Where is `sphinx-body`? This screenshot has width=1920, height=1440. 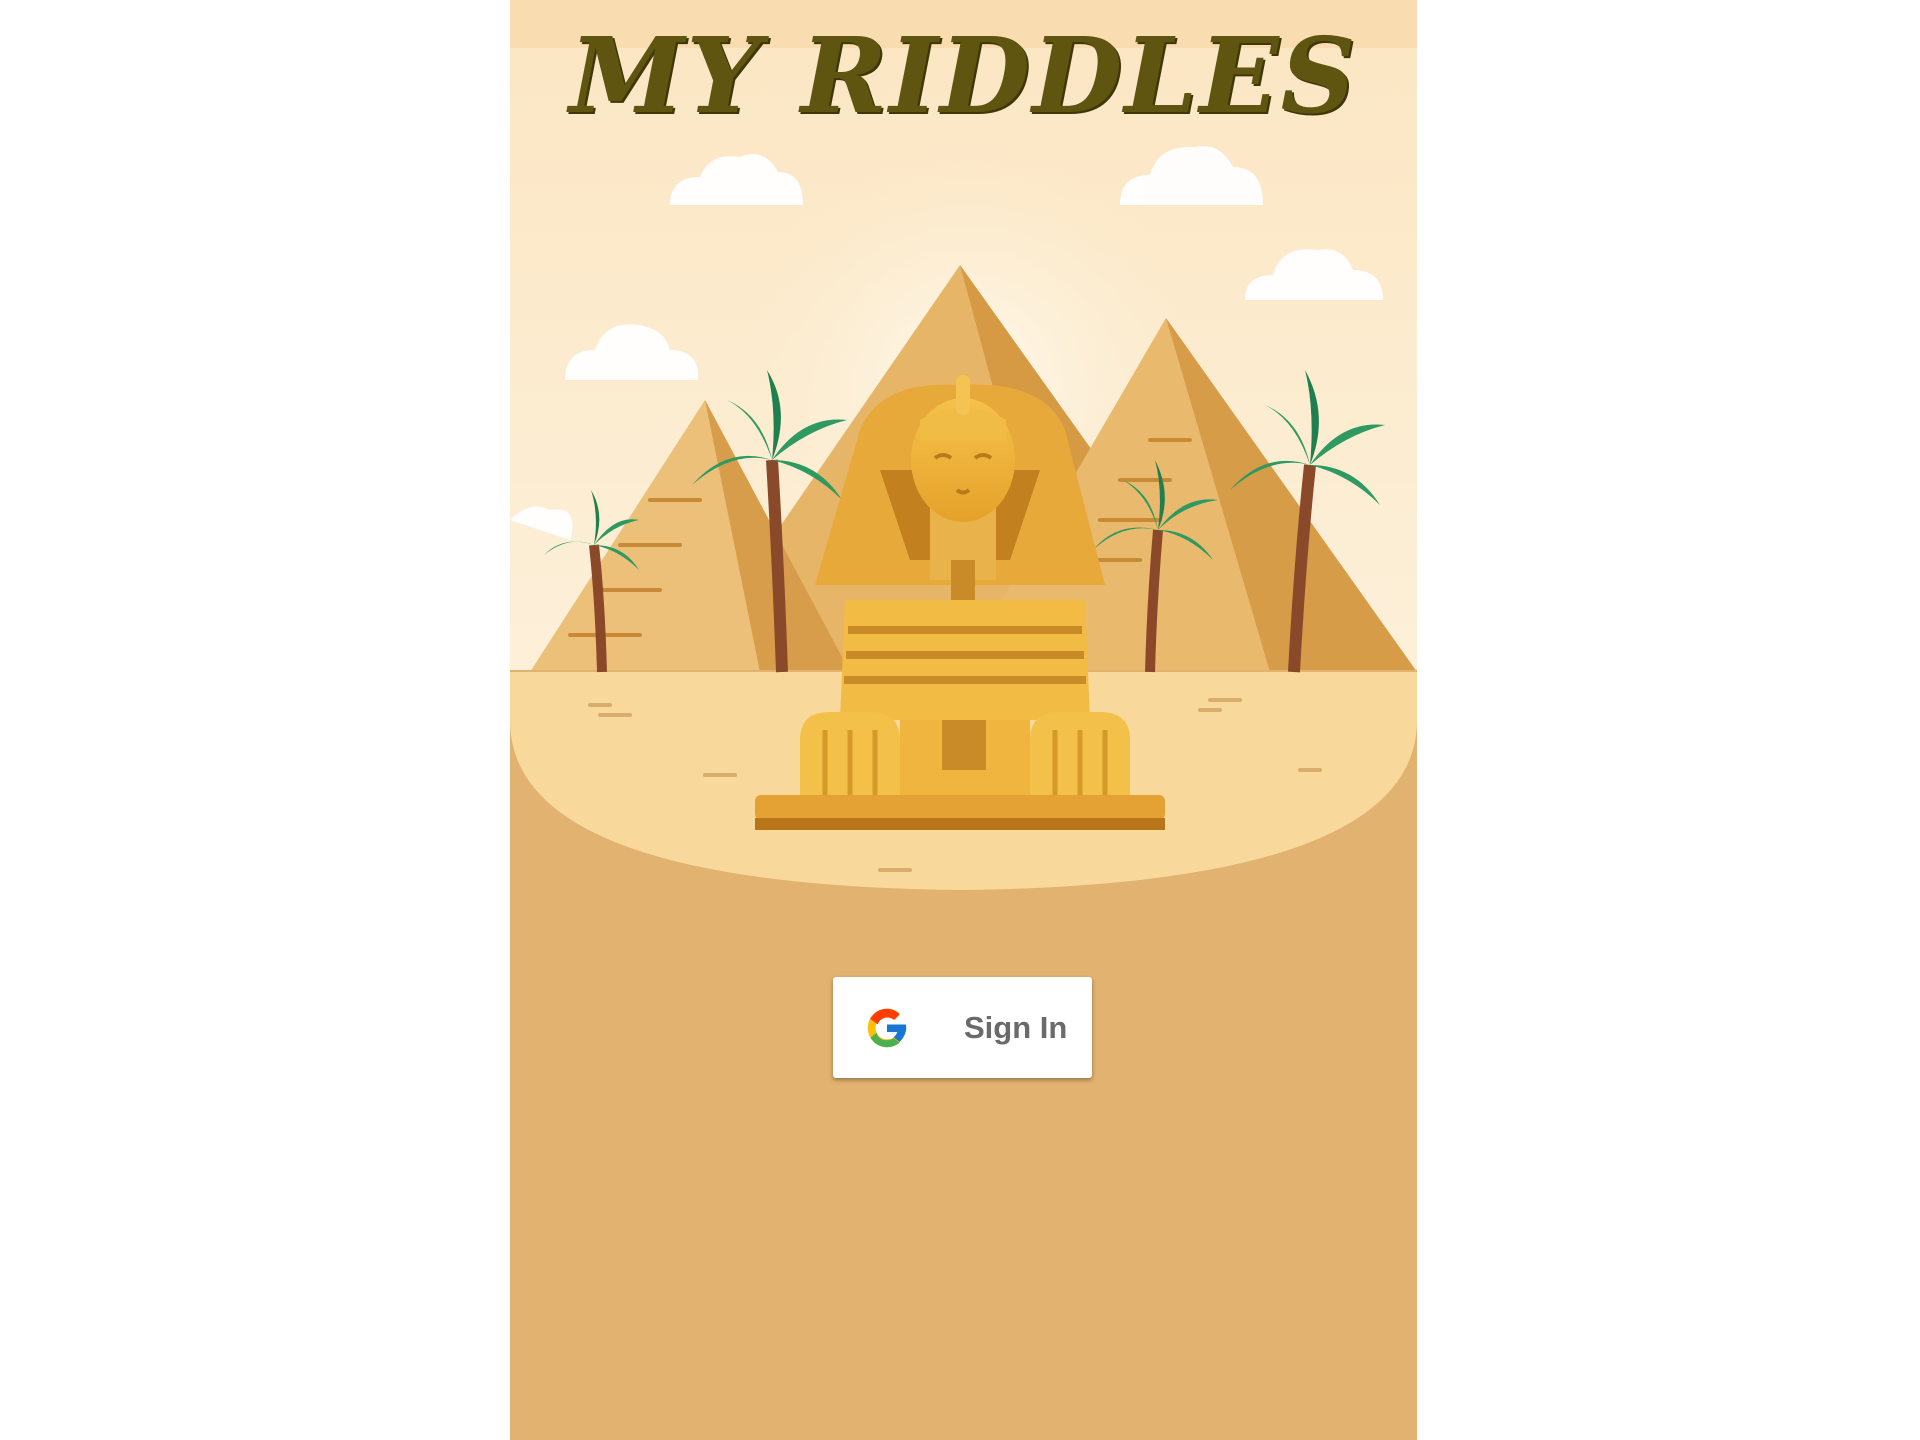 sphinx-body is located at coordinates (965, 660).